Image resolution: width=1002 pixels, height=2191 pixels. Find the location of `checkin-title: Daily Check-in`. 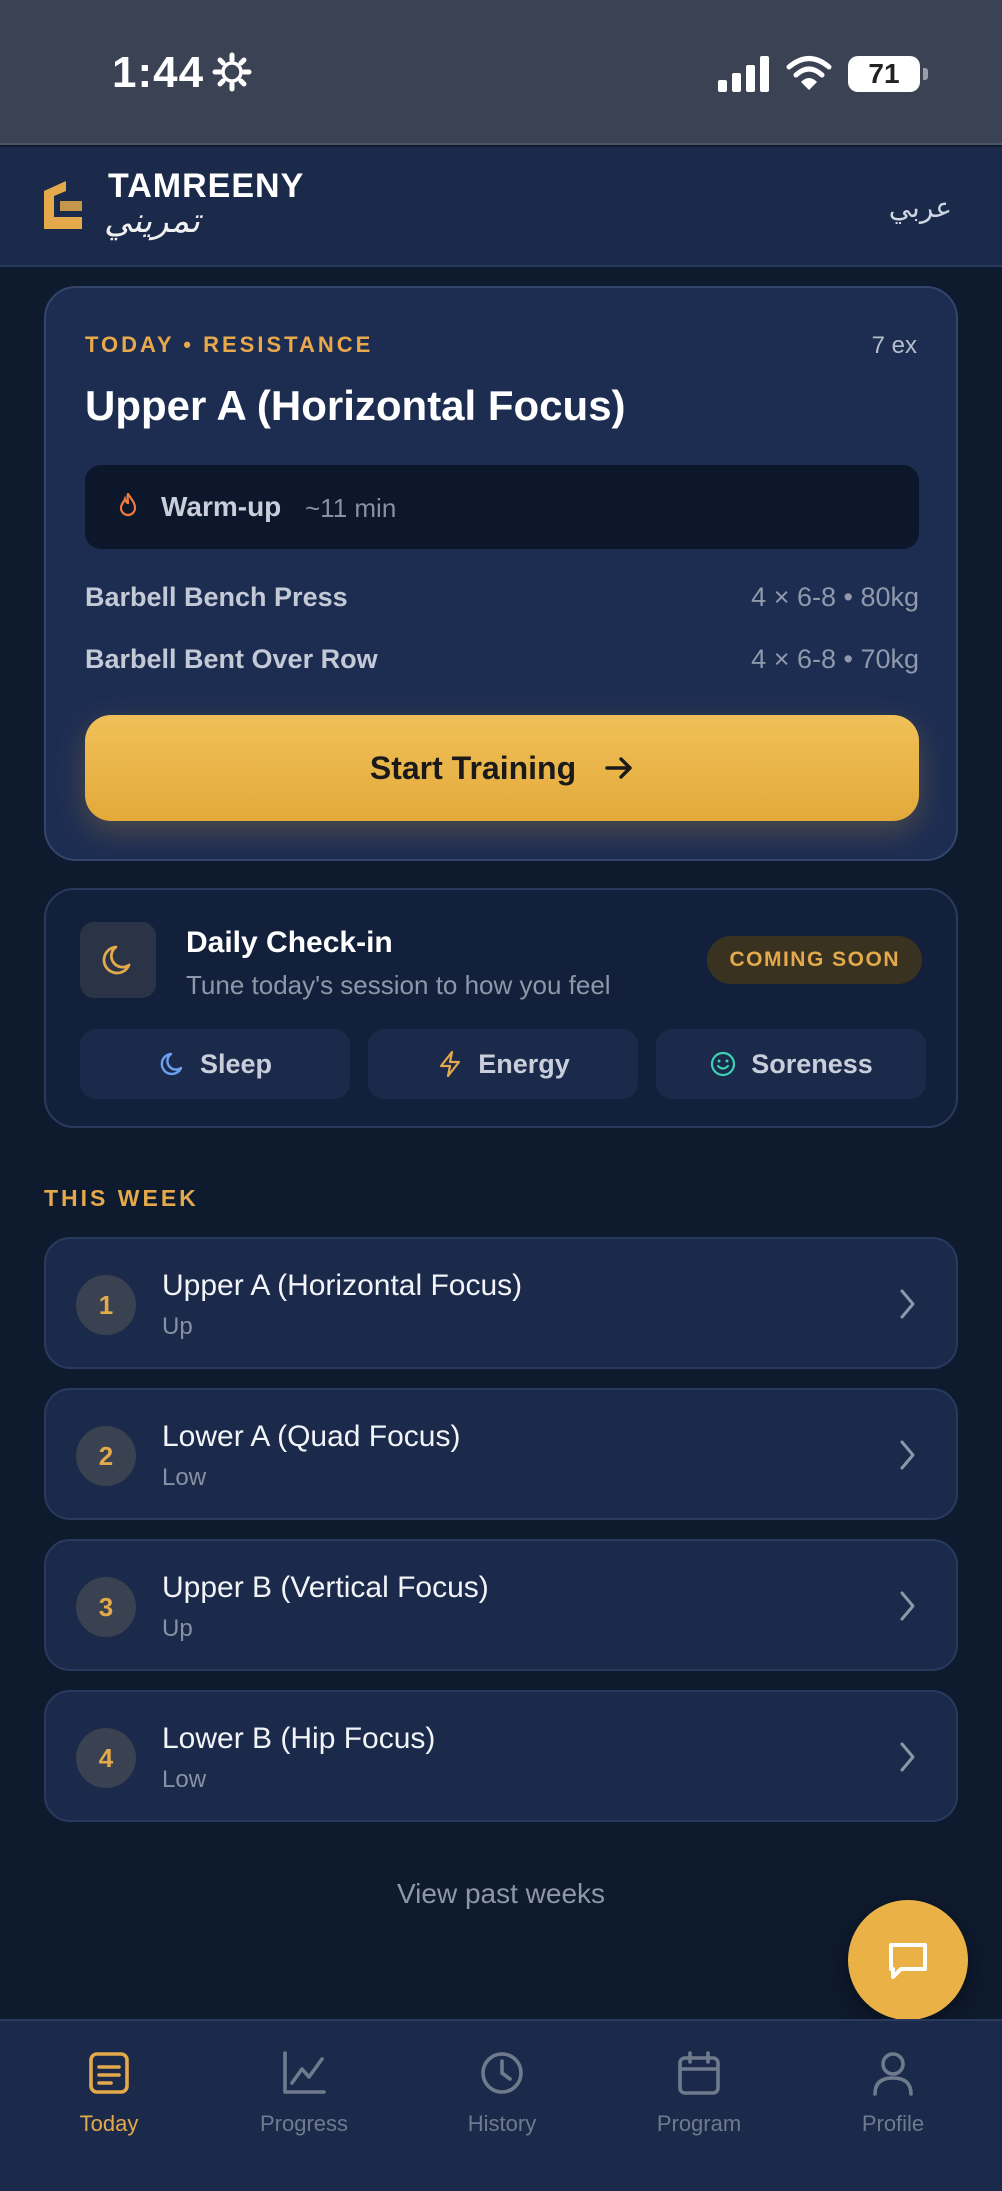

checkin-title: Daily Check-in is located at coordinates (289, 942).